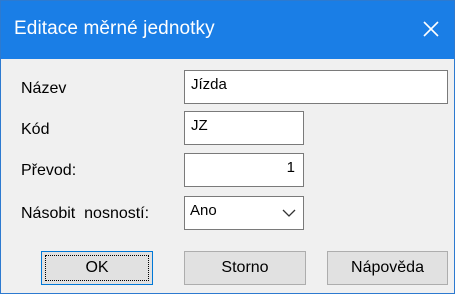  I want to click on name-input: Jízda, so click(316, 87).